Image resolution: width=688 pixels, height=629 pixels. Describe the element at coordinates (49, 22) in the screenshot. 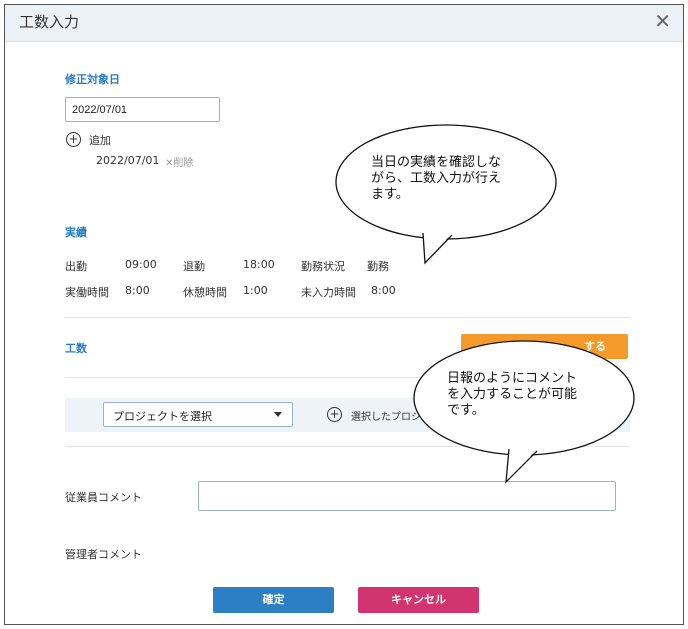

I see `dialog-title: 工数入力` at that location.